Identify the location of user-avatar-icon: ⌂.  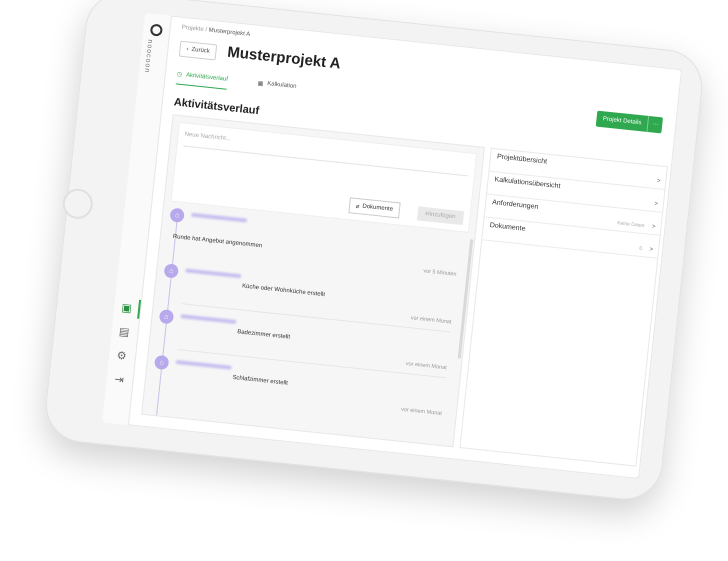
(177, 215).